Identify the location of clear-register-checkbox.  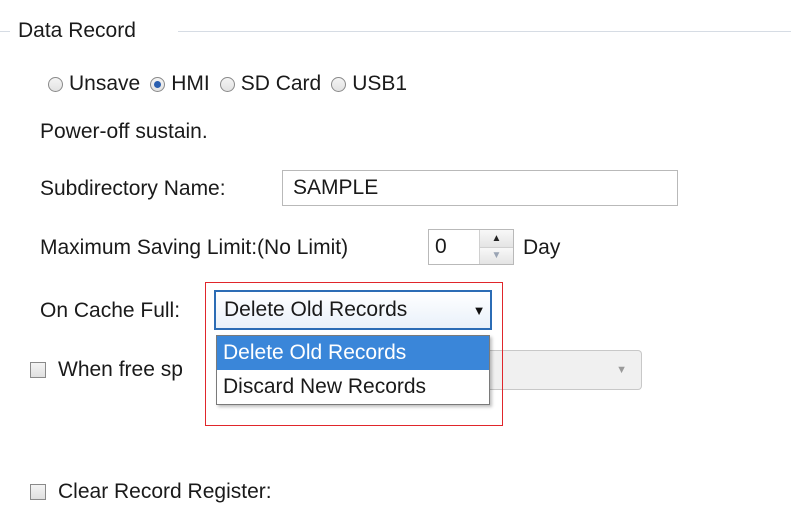
(38, 492).